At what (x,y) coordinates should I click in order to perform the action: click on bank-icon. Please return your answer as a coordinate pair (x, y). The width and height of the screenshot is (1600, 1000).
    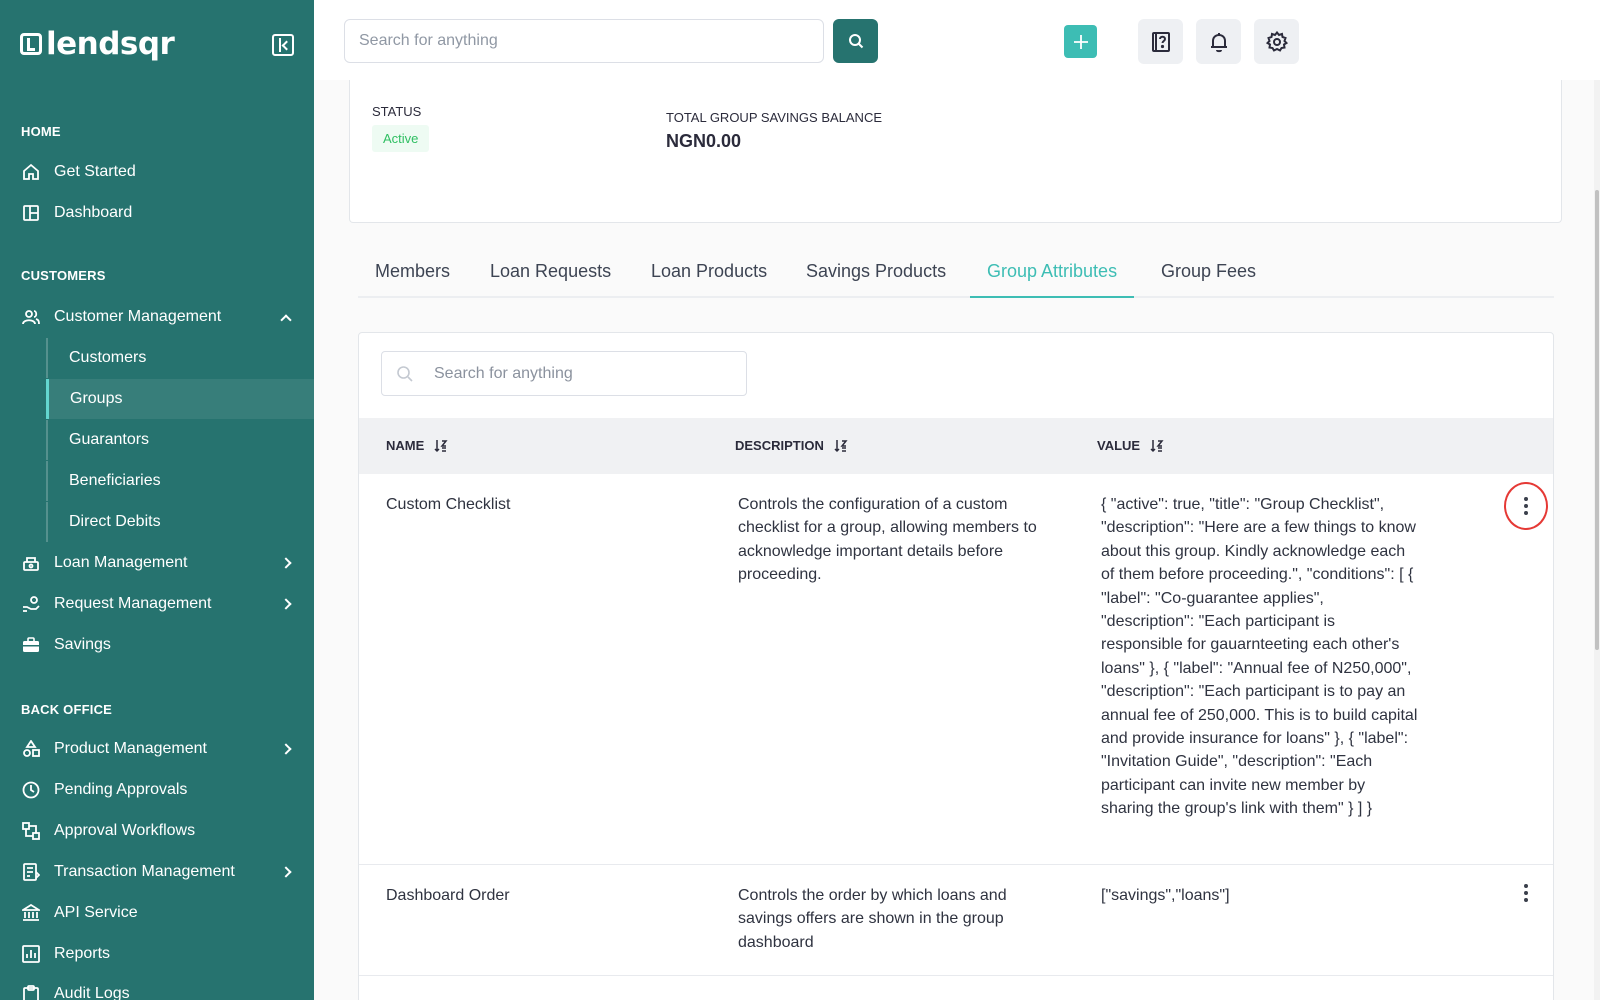
    Looking at the image, I should click on (31, 912).